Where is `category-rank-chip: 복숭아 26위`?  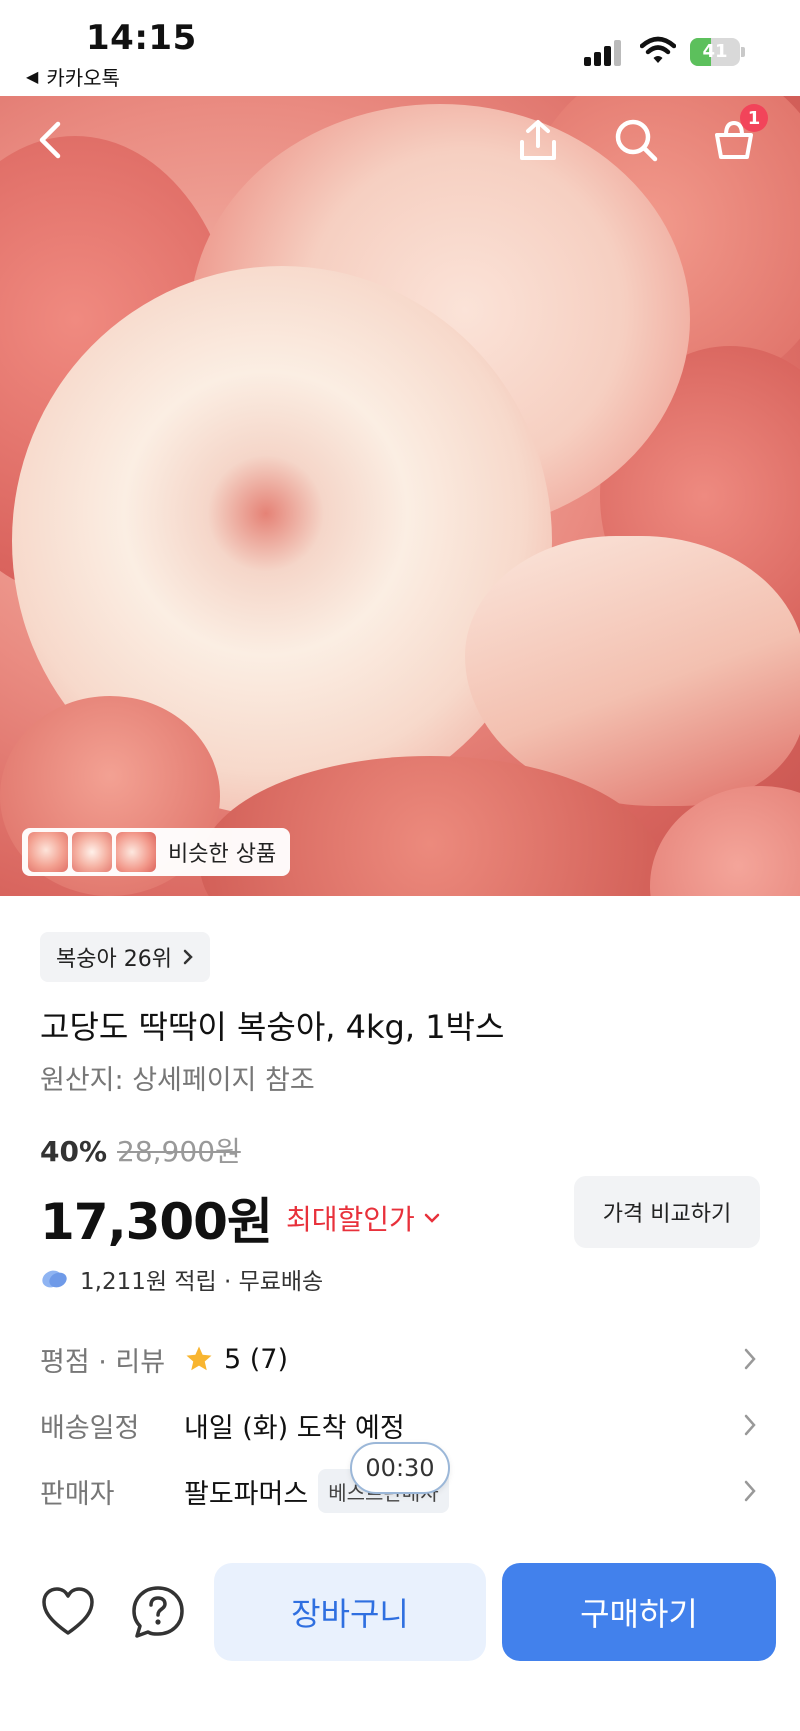 category-rank-chip: 복숭아 26위 is located at coordinates (125, 957).